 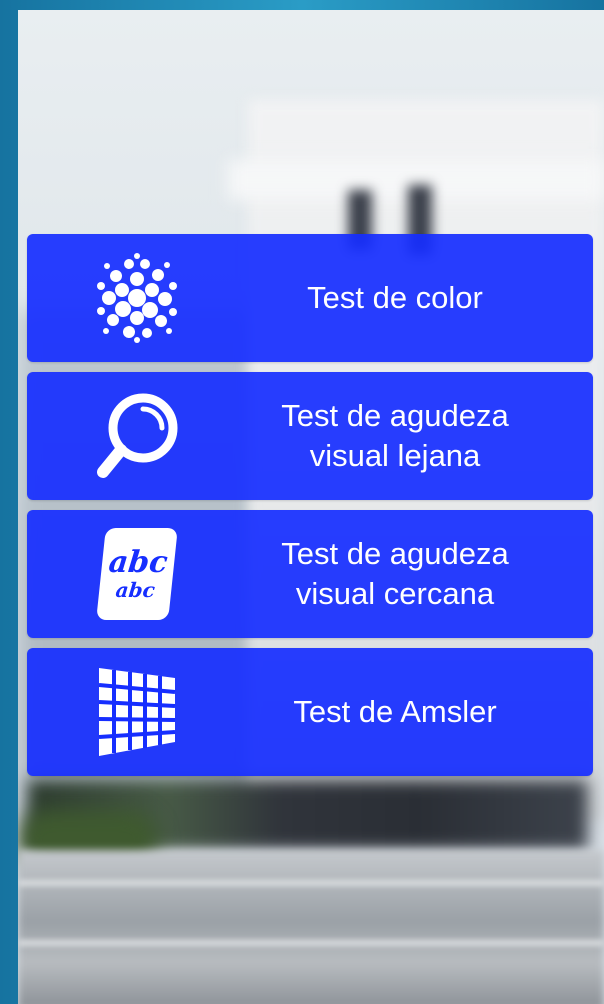 What do you see at coordinates (135, 590) in the screenshot?
I see `abc-card-small-text: abc` at bounding box center [135, 590].